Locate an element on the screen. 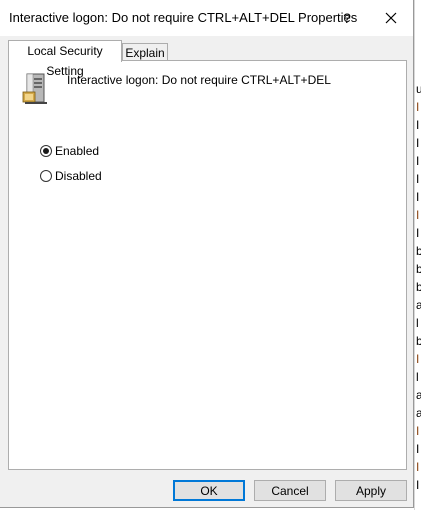  enabled-radio-option: Enabled is located at coordinates (69, 151).